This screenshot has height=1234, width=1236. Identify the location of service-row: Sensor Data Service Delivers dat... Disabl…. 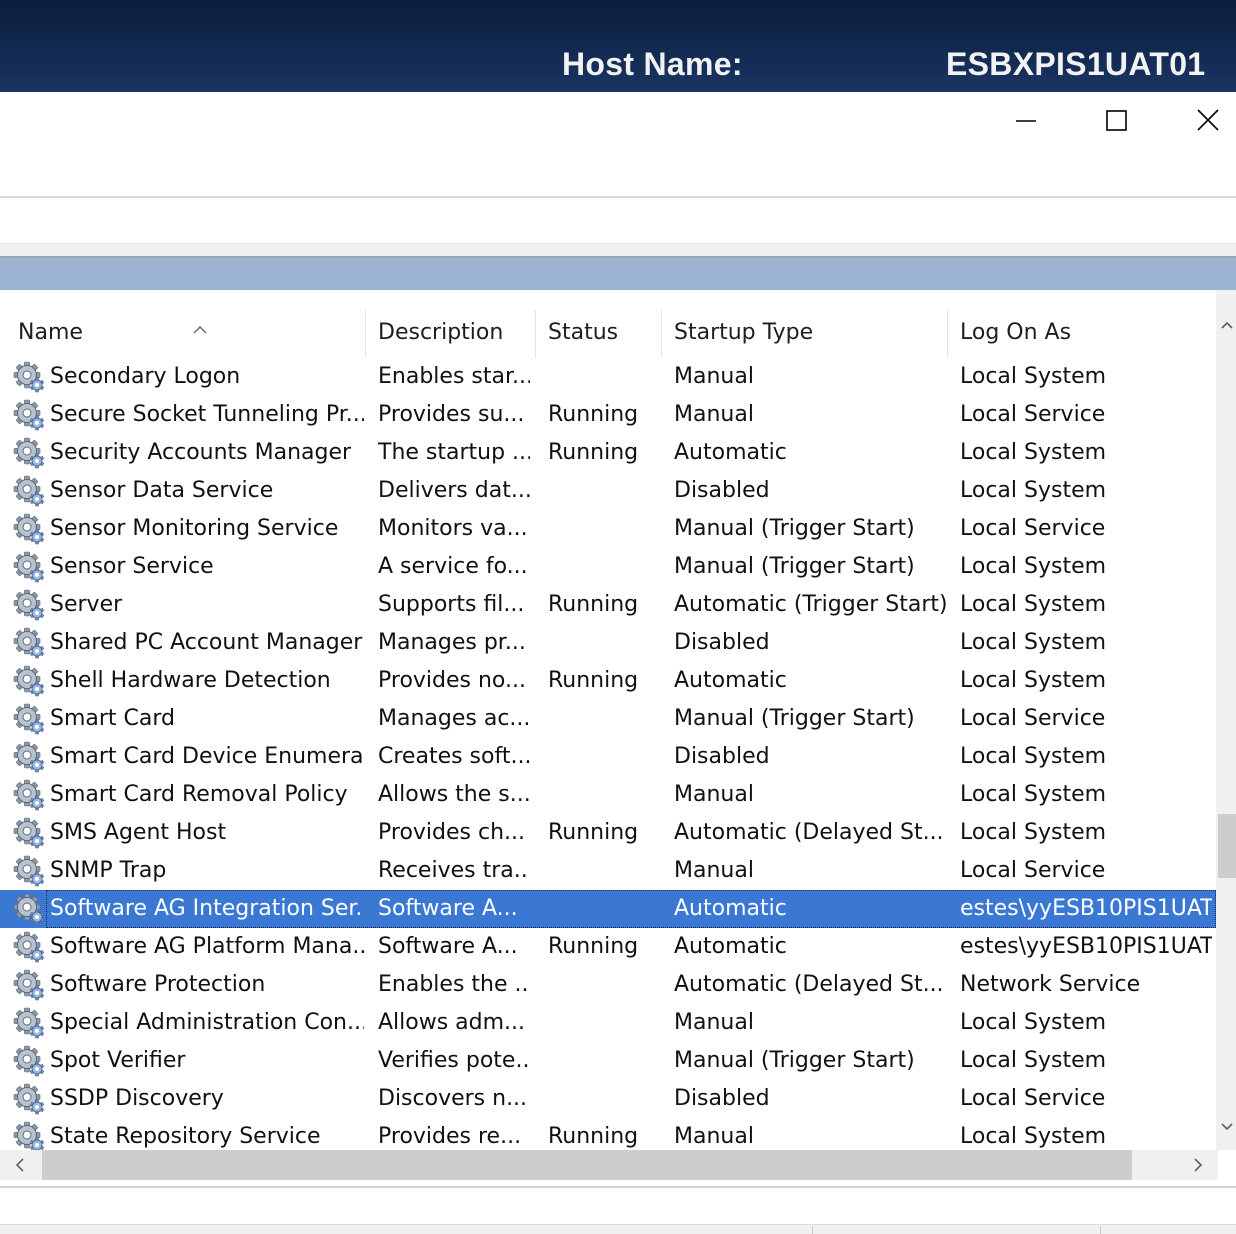
(608, 491).